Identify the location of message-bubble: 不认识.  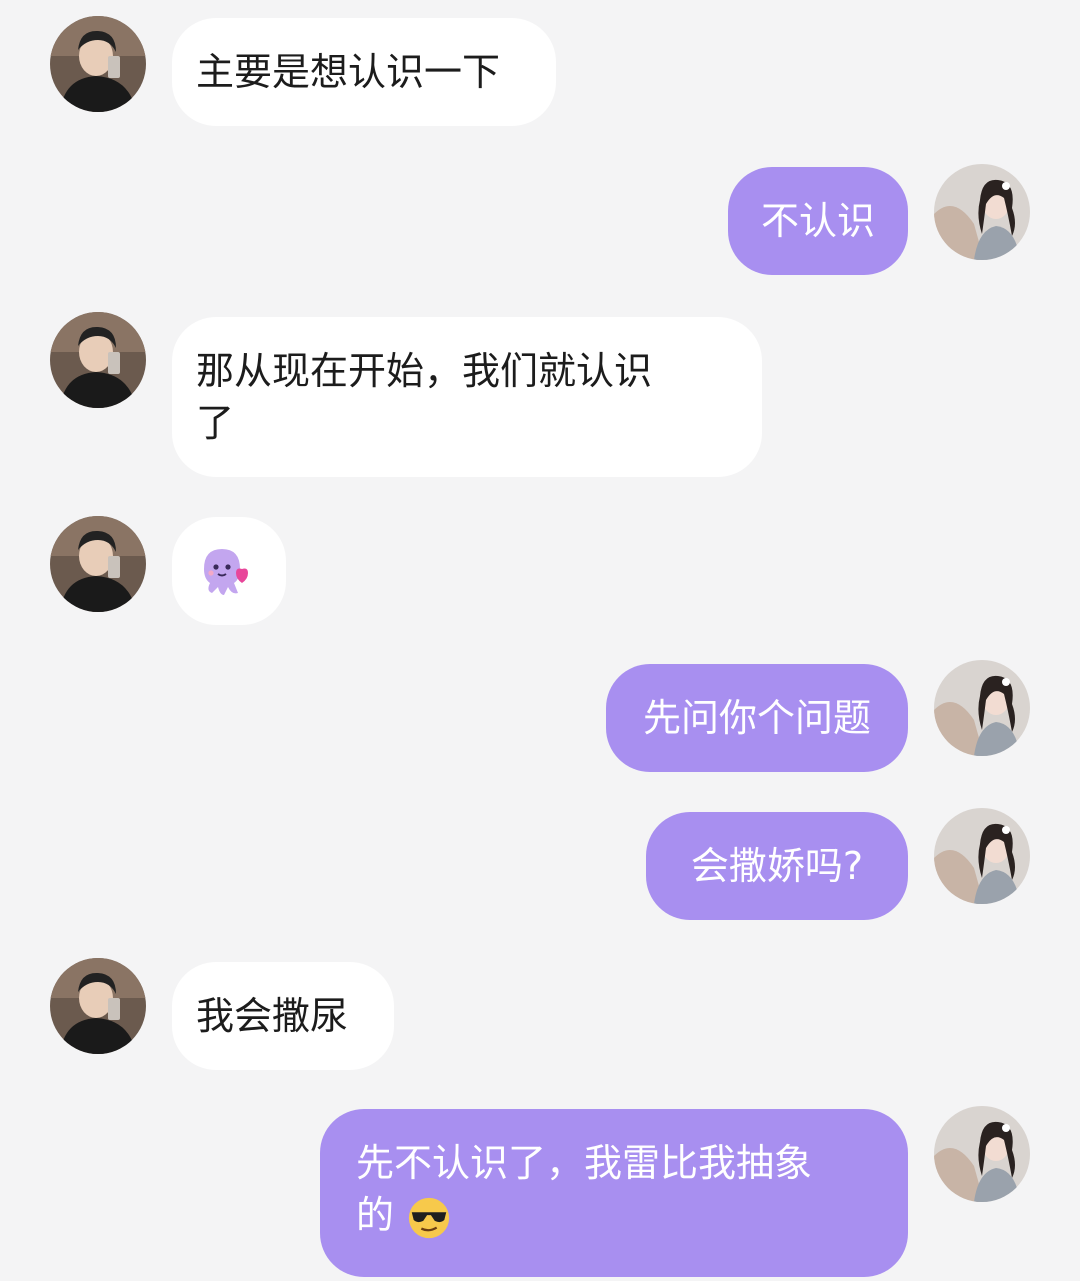
(818, 221).